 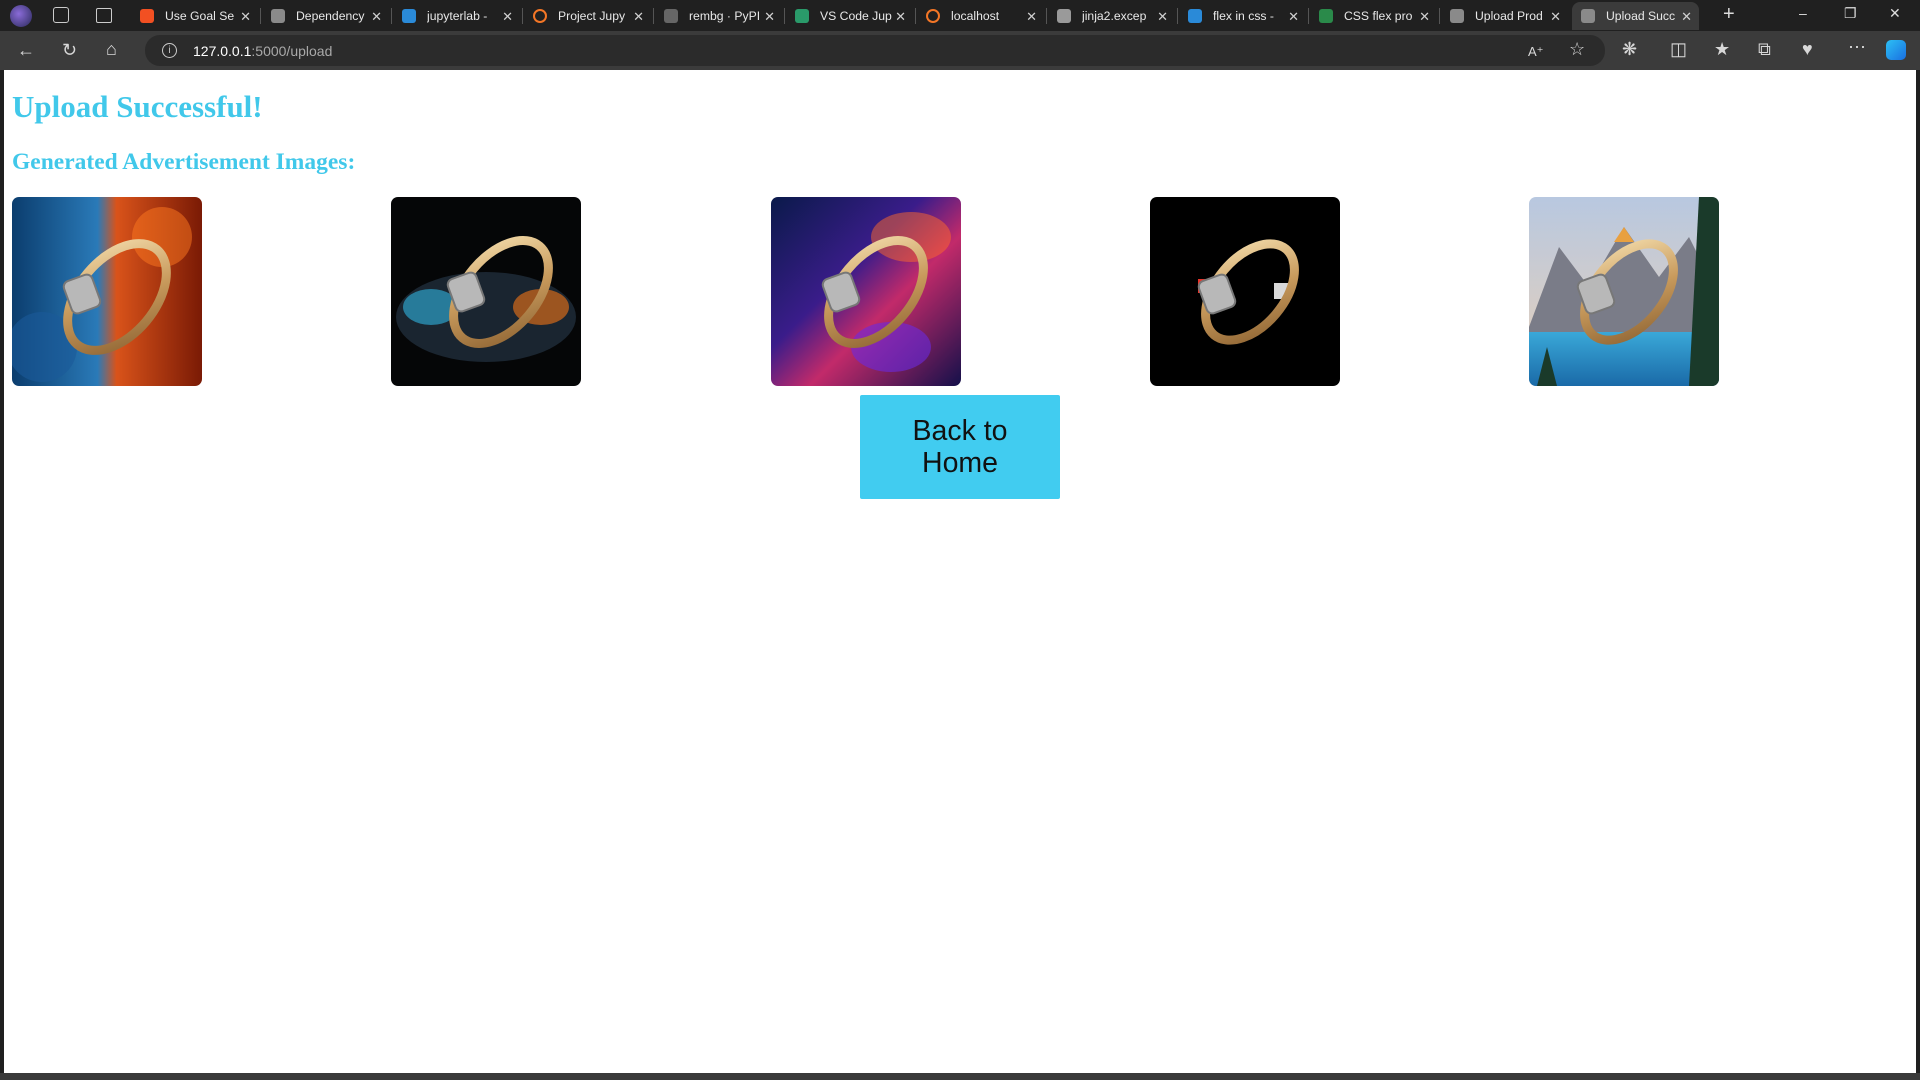 What do you see at coordinates (1764, 49) in the screenshot?
I see `collections-icon: ⧉` at bounding box center [1764, 49].